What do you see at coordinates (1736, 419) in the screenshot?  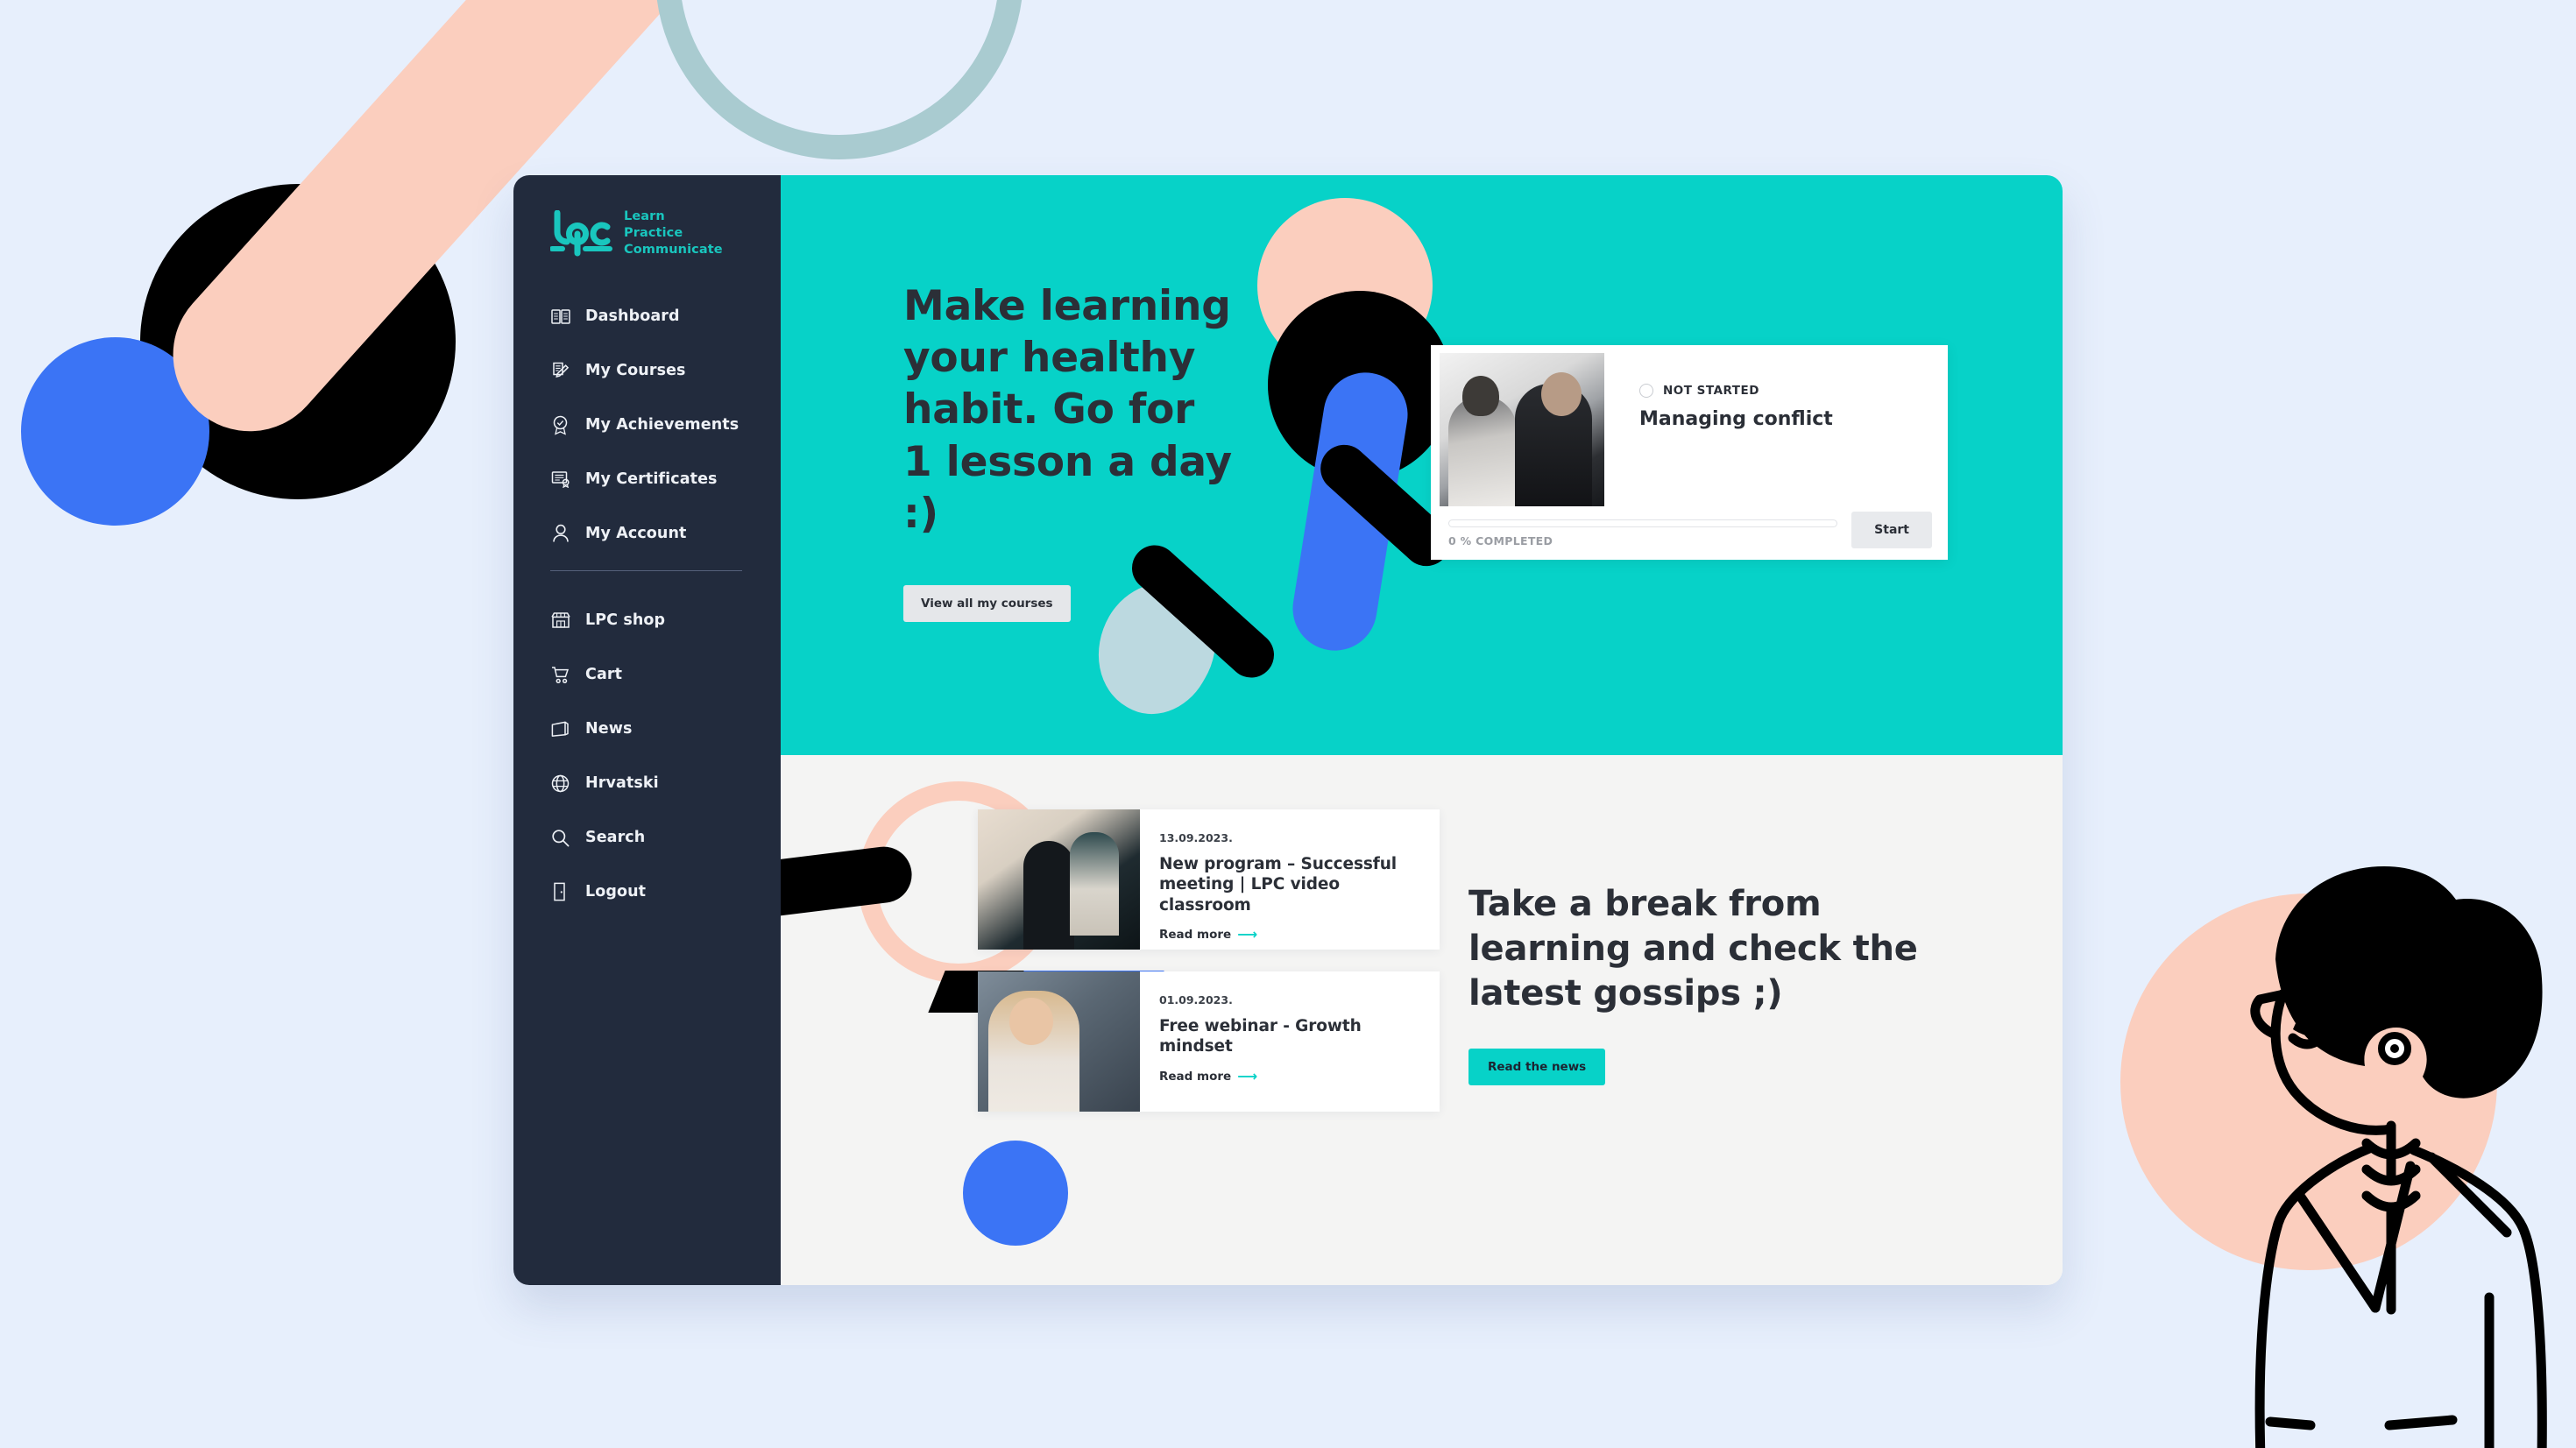 I see `course-title: Managing conflict` at bounding box center [1736, 419].